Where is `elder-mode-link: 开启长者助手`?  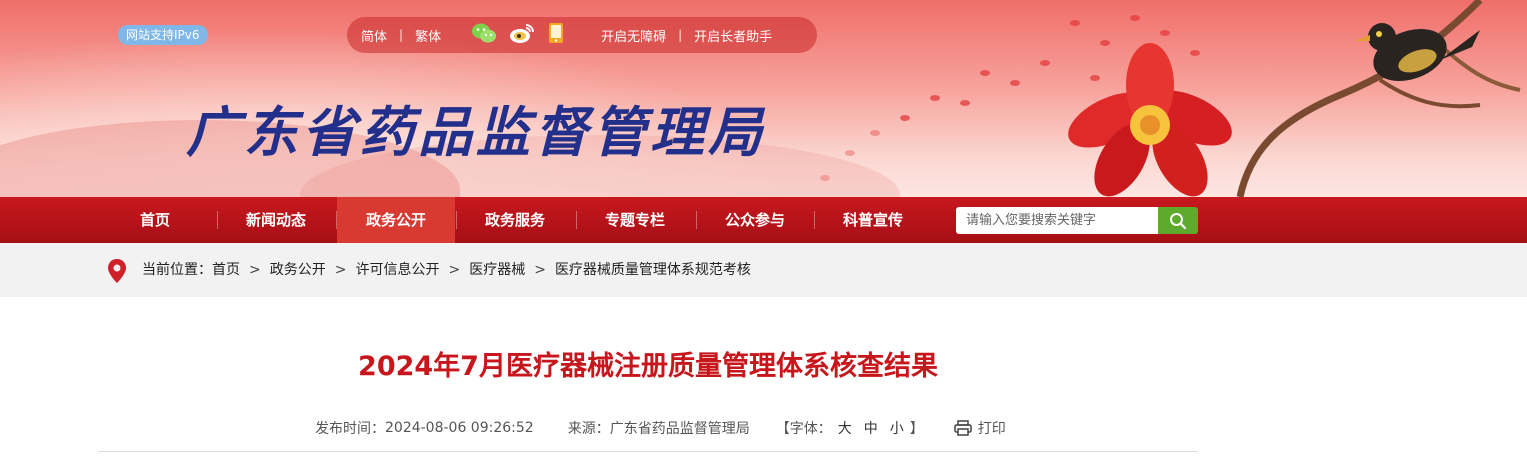 elder-mode-link: 开启长者助手 is located at coordinates (733, 35).